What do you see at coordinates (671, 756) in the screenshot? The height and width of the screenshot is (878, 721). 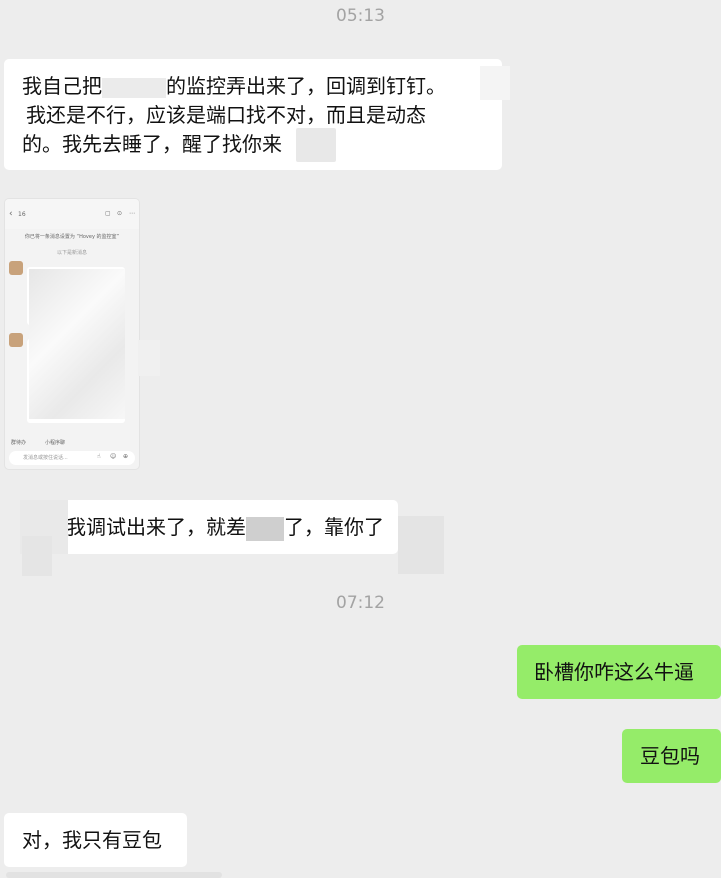 I see `message-bubble-outgoing: 豆包吗` at bounding box center [671, 756].